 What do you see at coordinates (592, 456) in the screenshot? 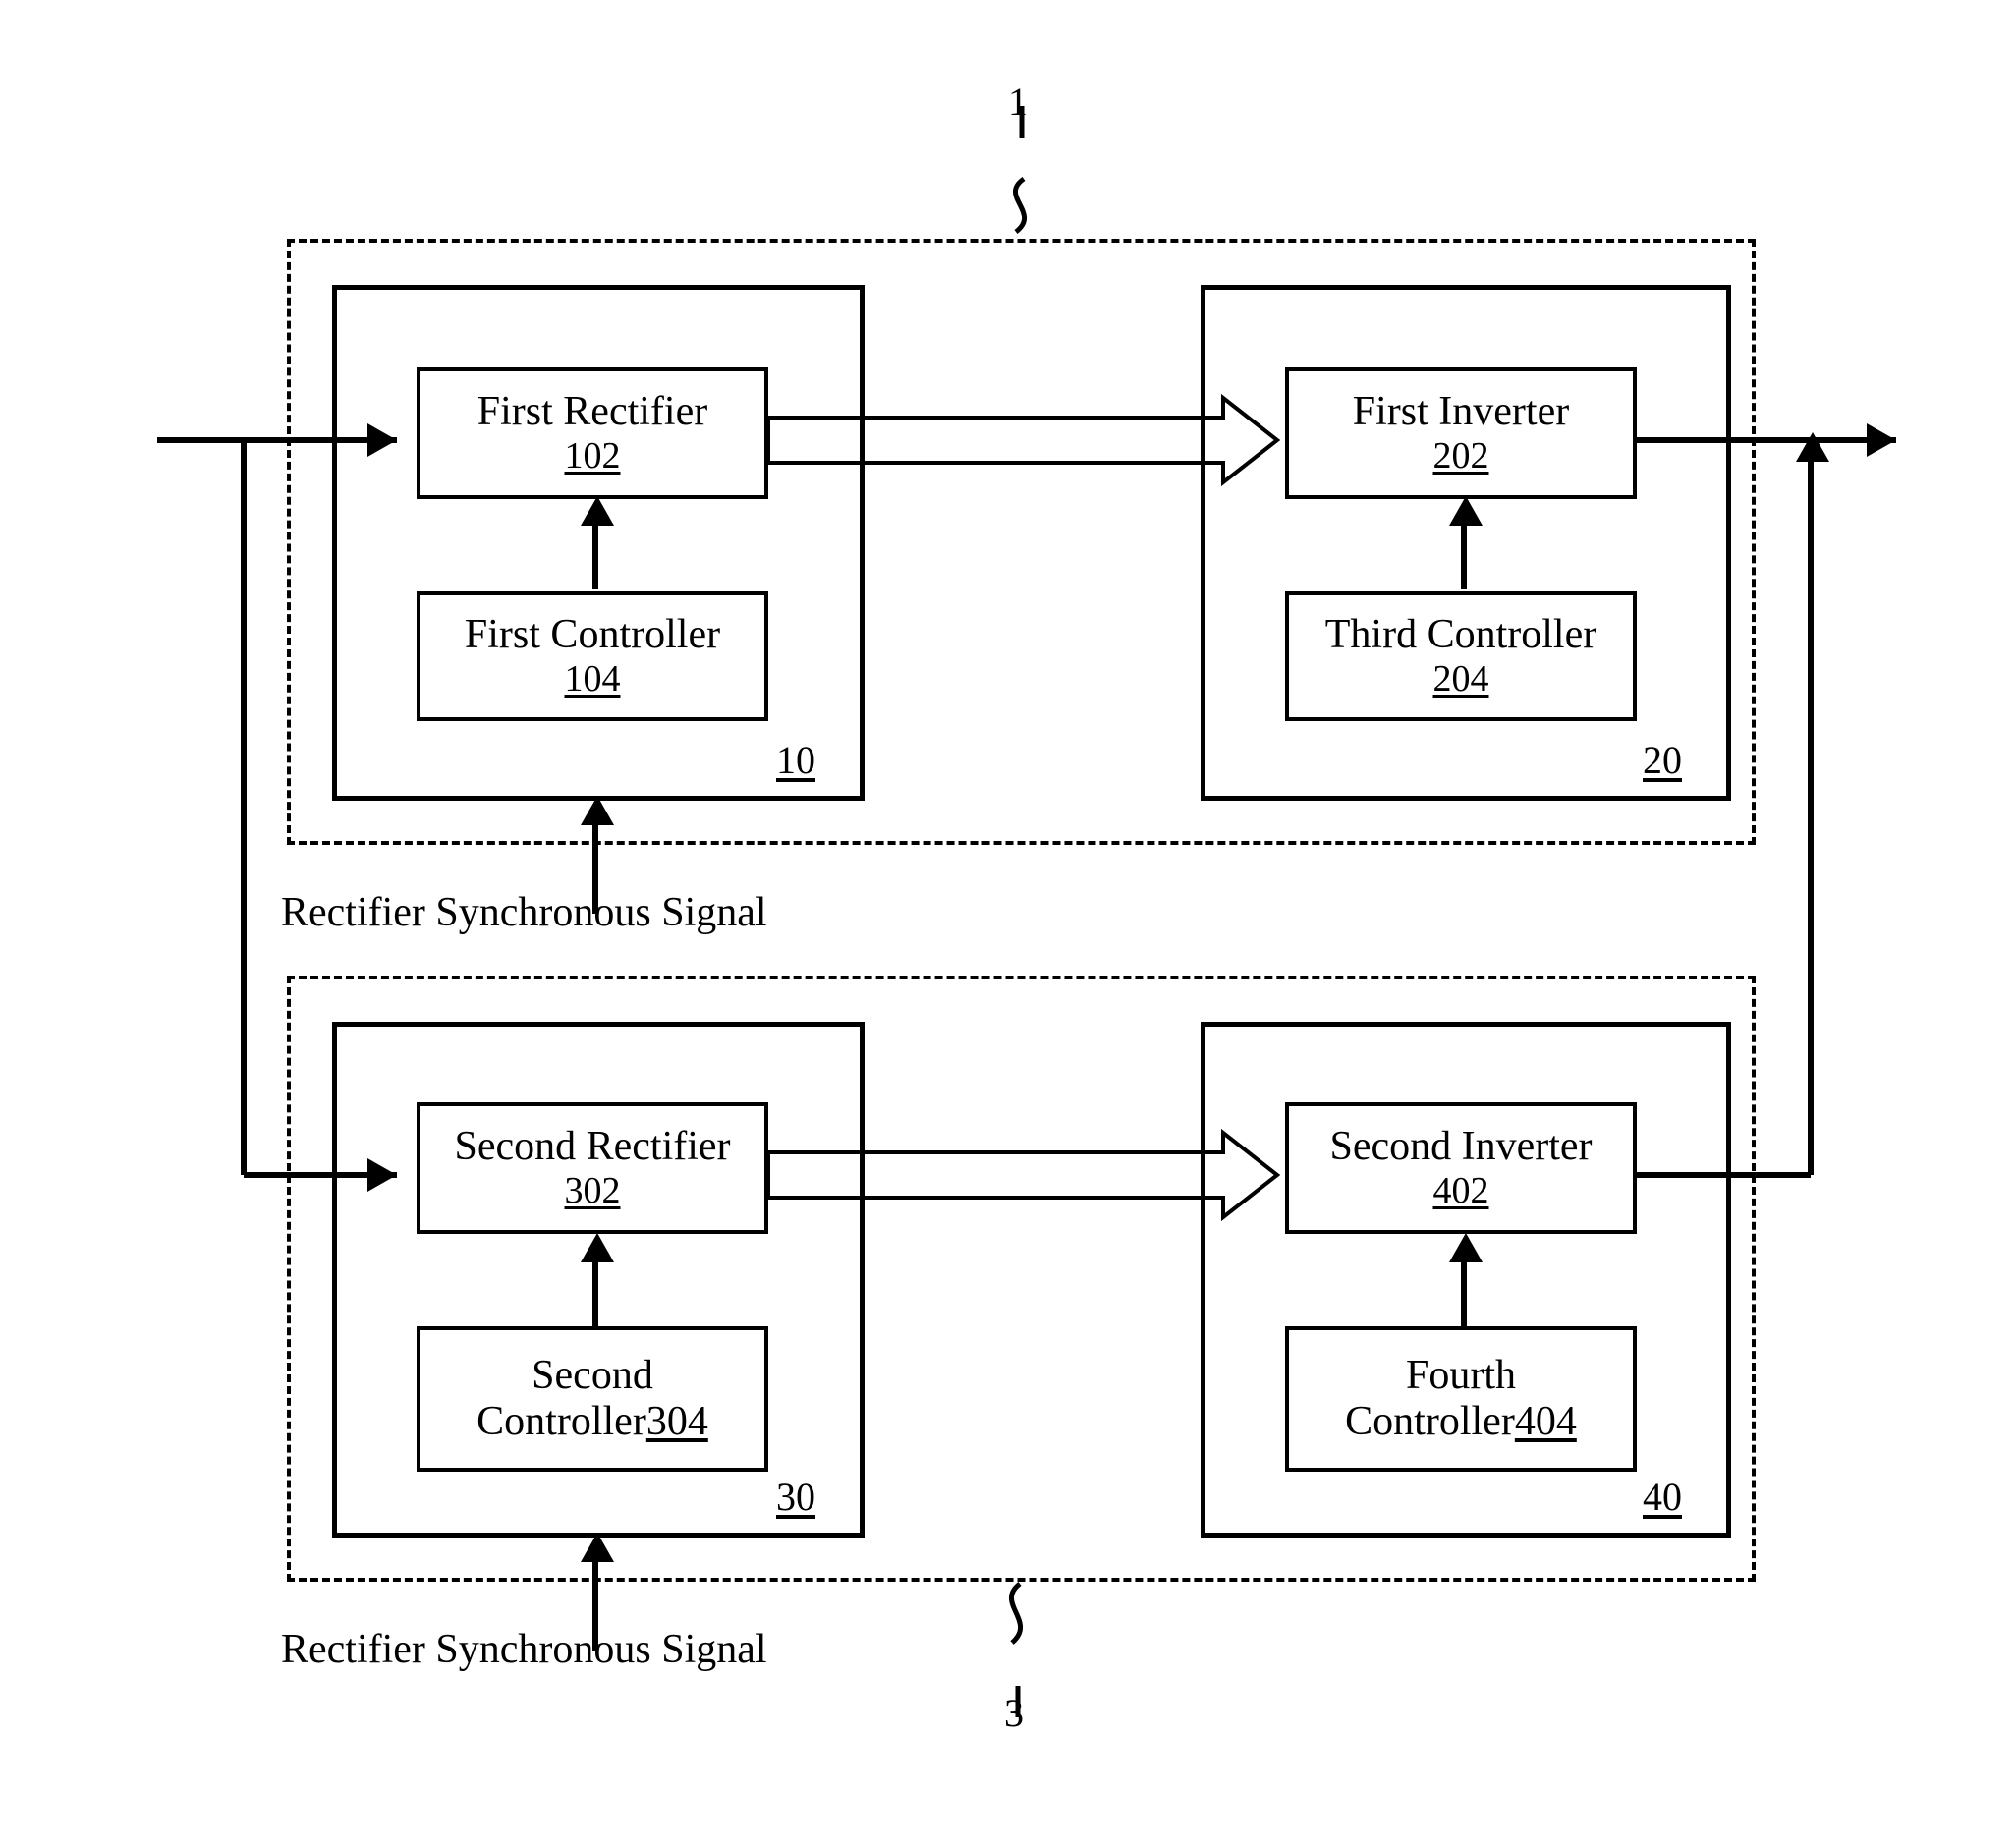
I see `first-rectifier-ref: 102` at bounding box center [592, 456].